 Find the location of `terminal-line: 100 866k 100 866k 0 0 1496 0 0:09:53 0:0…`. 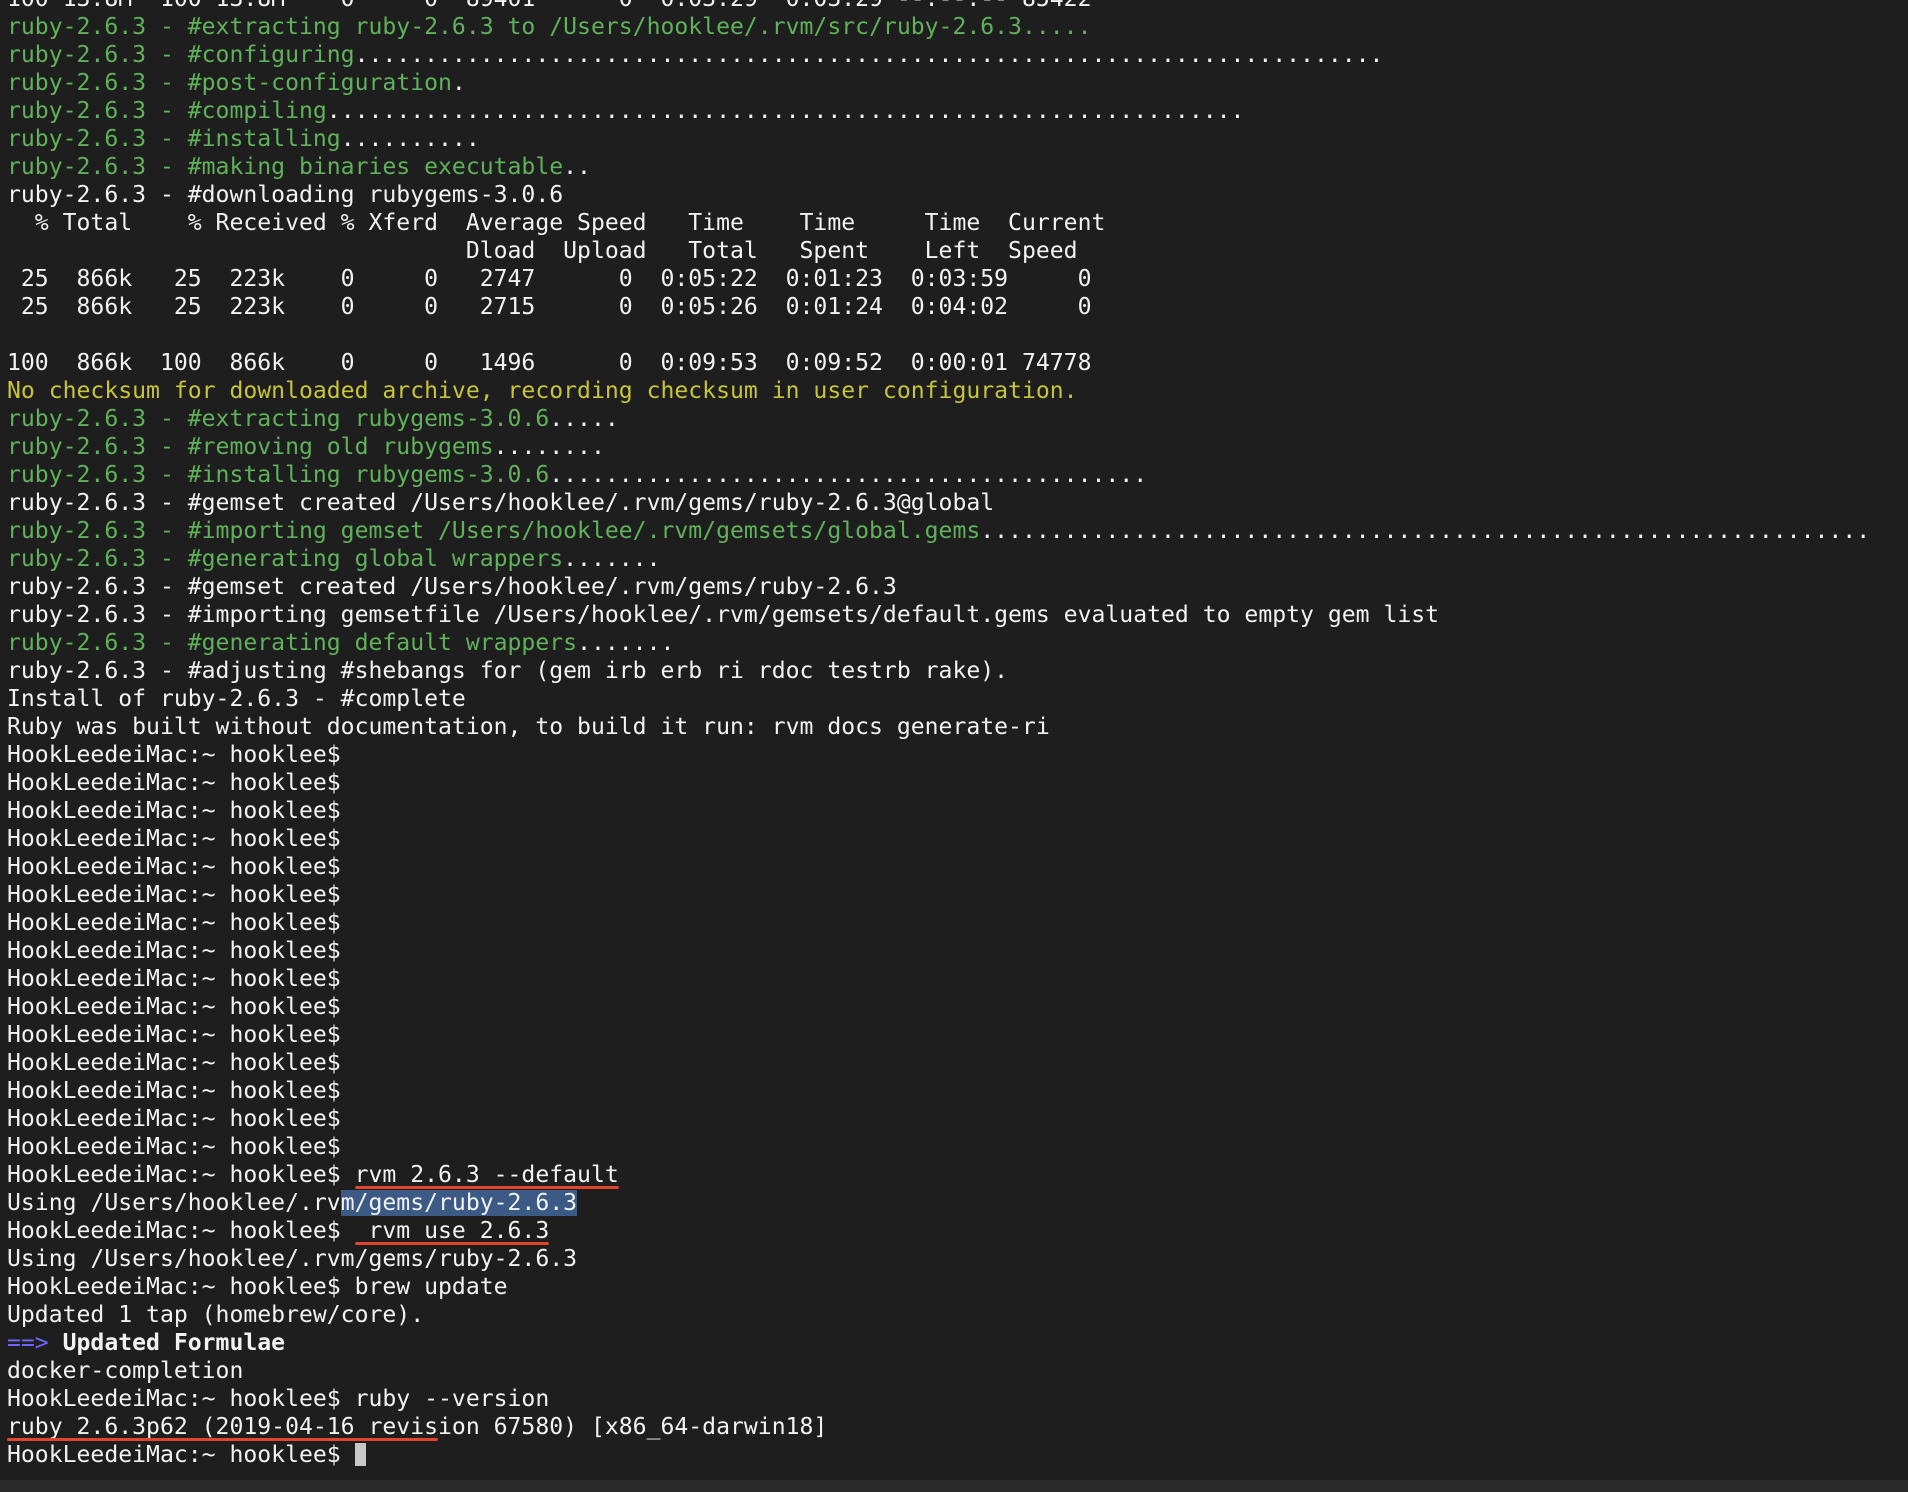

terminal-line: 100 866k 100 866k 0 0 1496 0 0:09:53 0:0… is located at coordinates (938, 363).